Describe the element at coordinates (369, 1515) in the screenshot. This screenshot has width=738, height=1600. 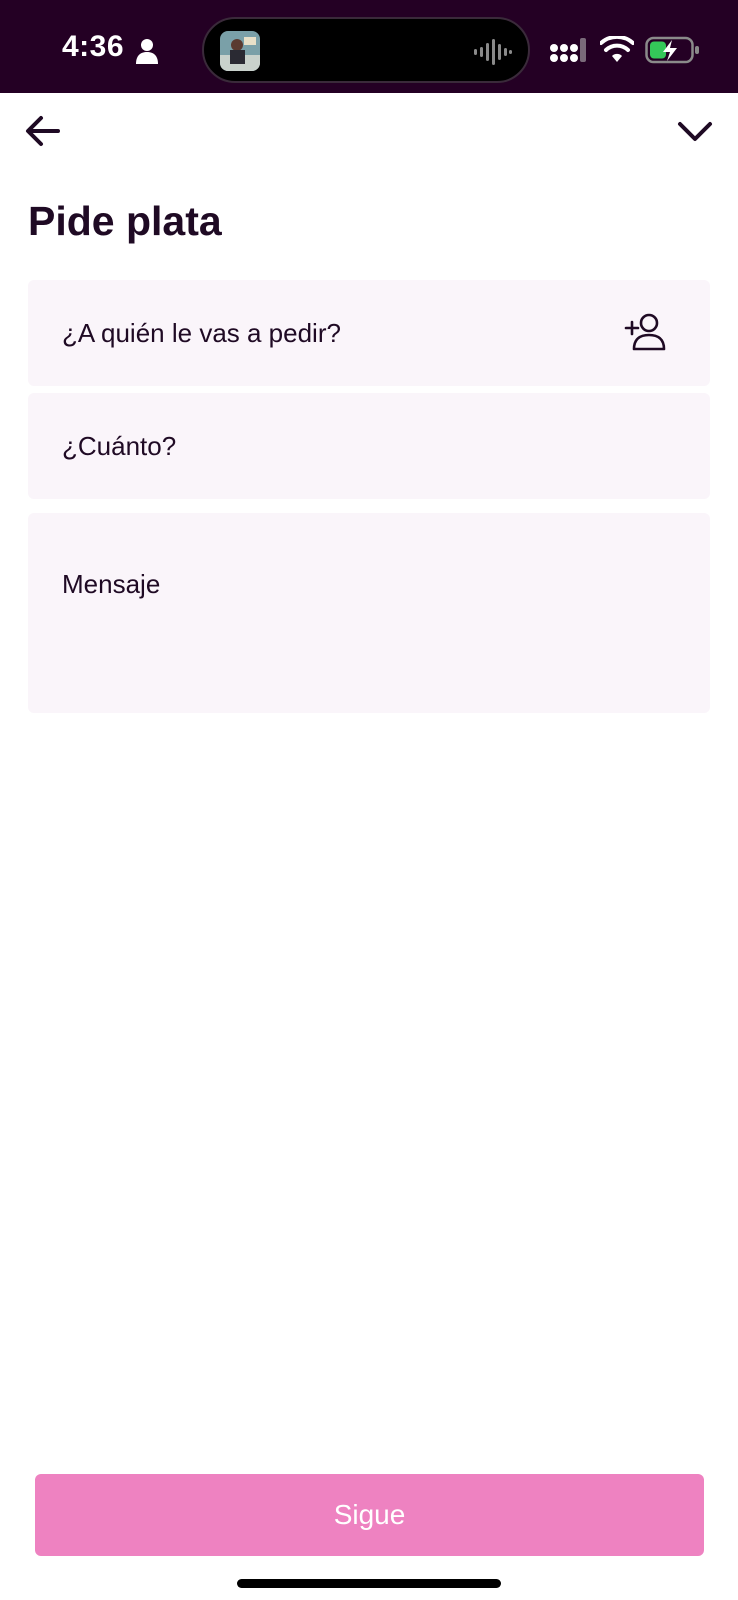
I see `continue-button: Sigue` at that location.